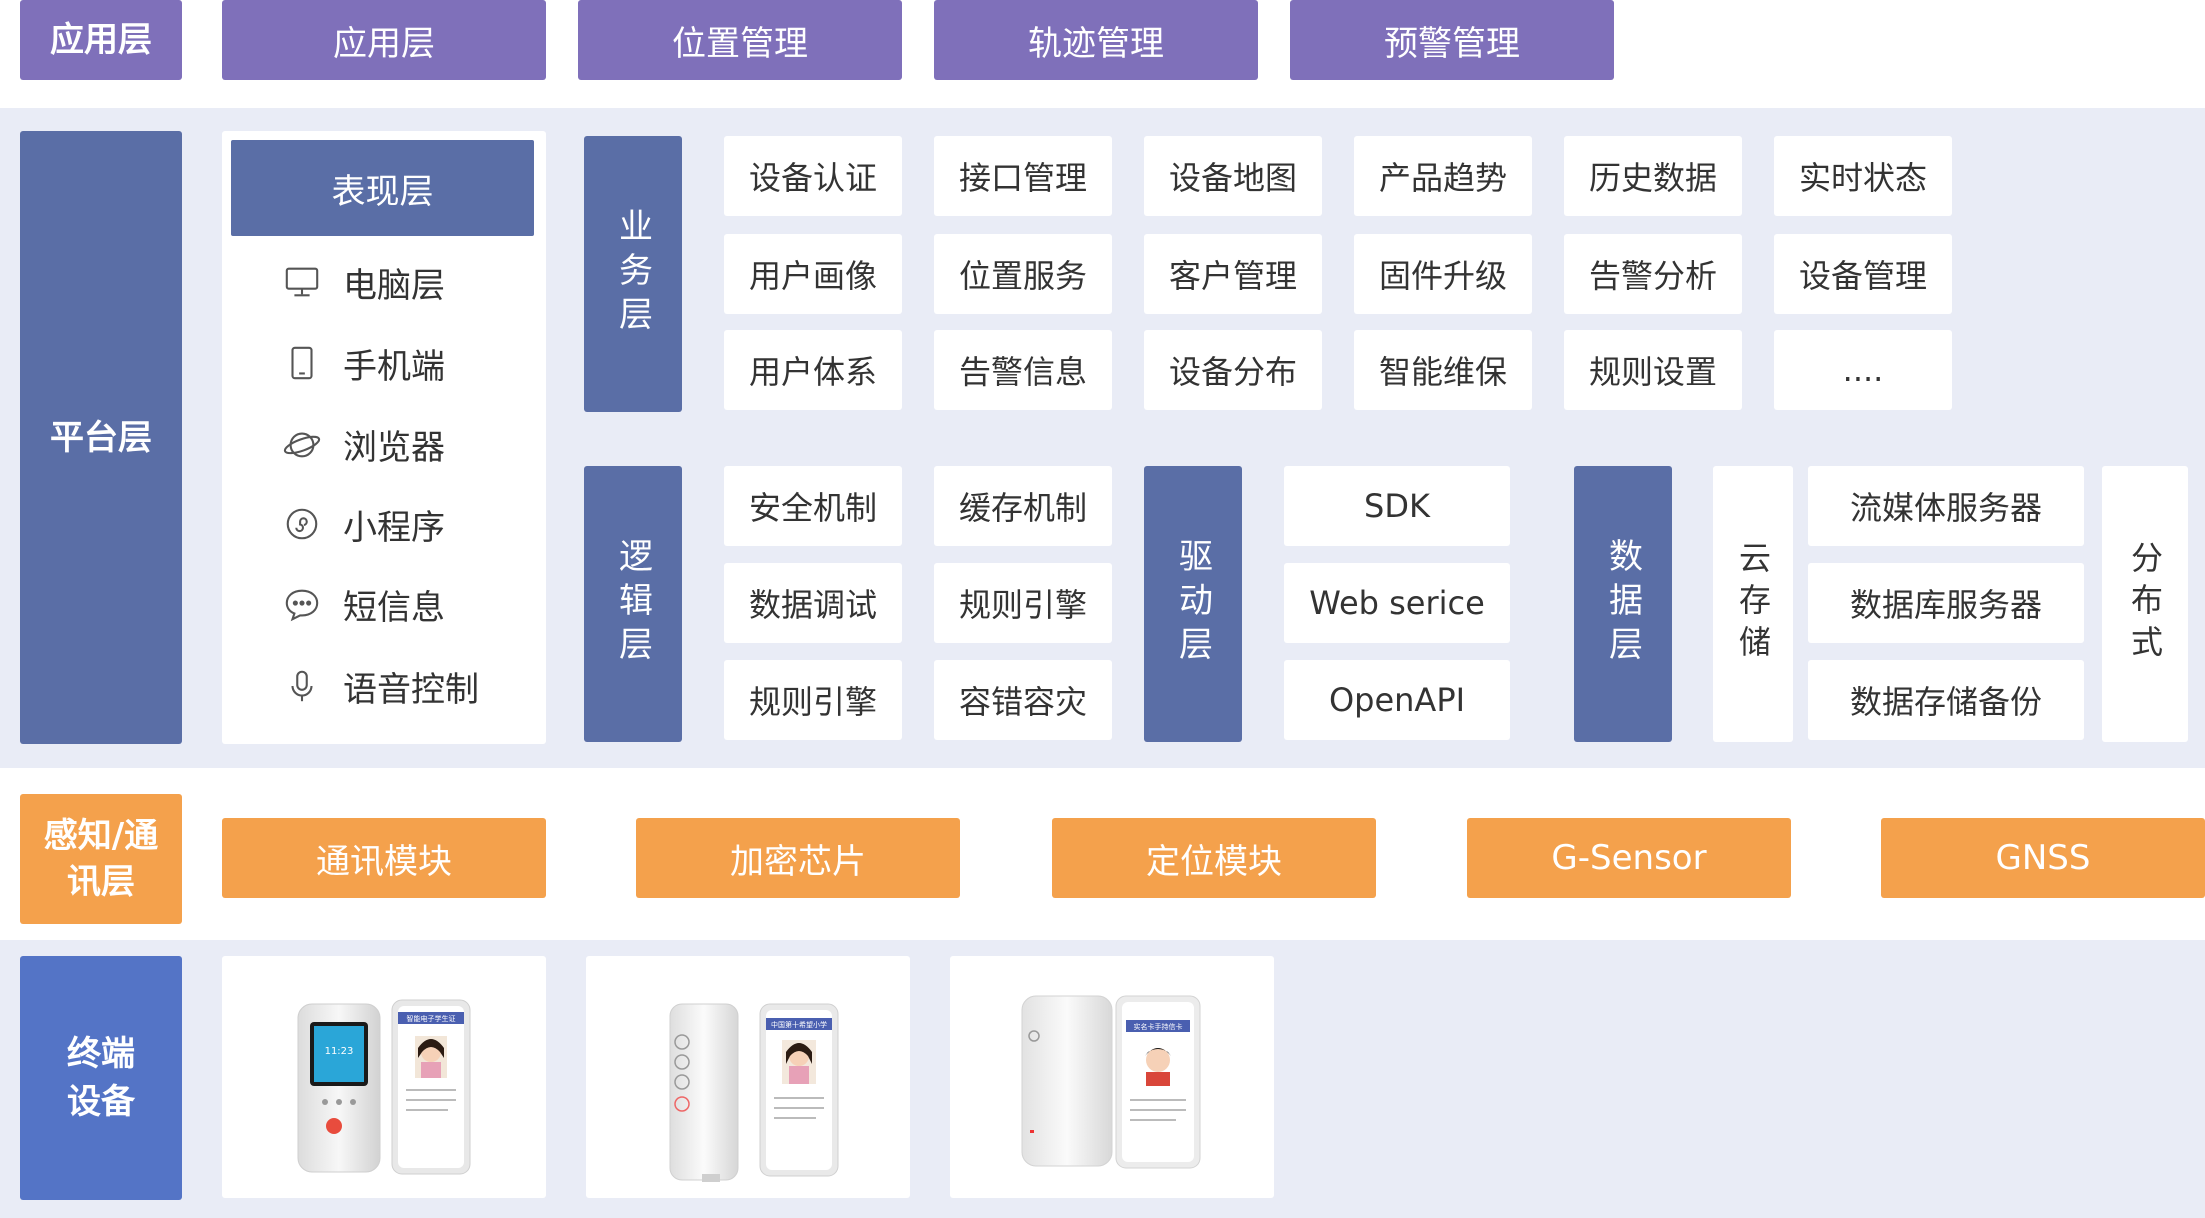 Image resolution: width=2205 pixels, height=1218 pixels. I want to click on pres-item-browser: 浏览器, so click(364, 444).